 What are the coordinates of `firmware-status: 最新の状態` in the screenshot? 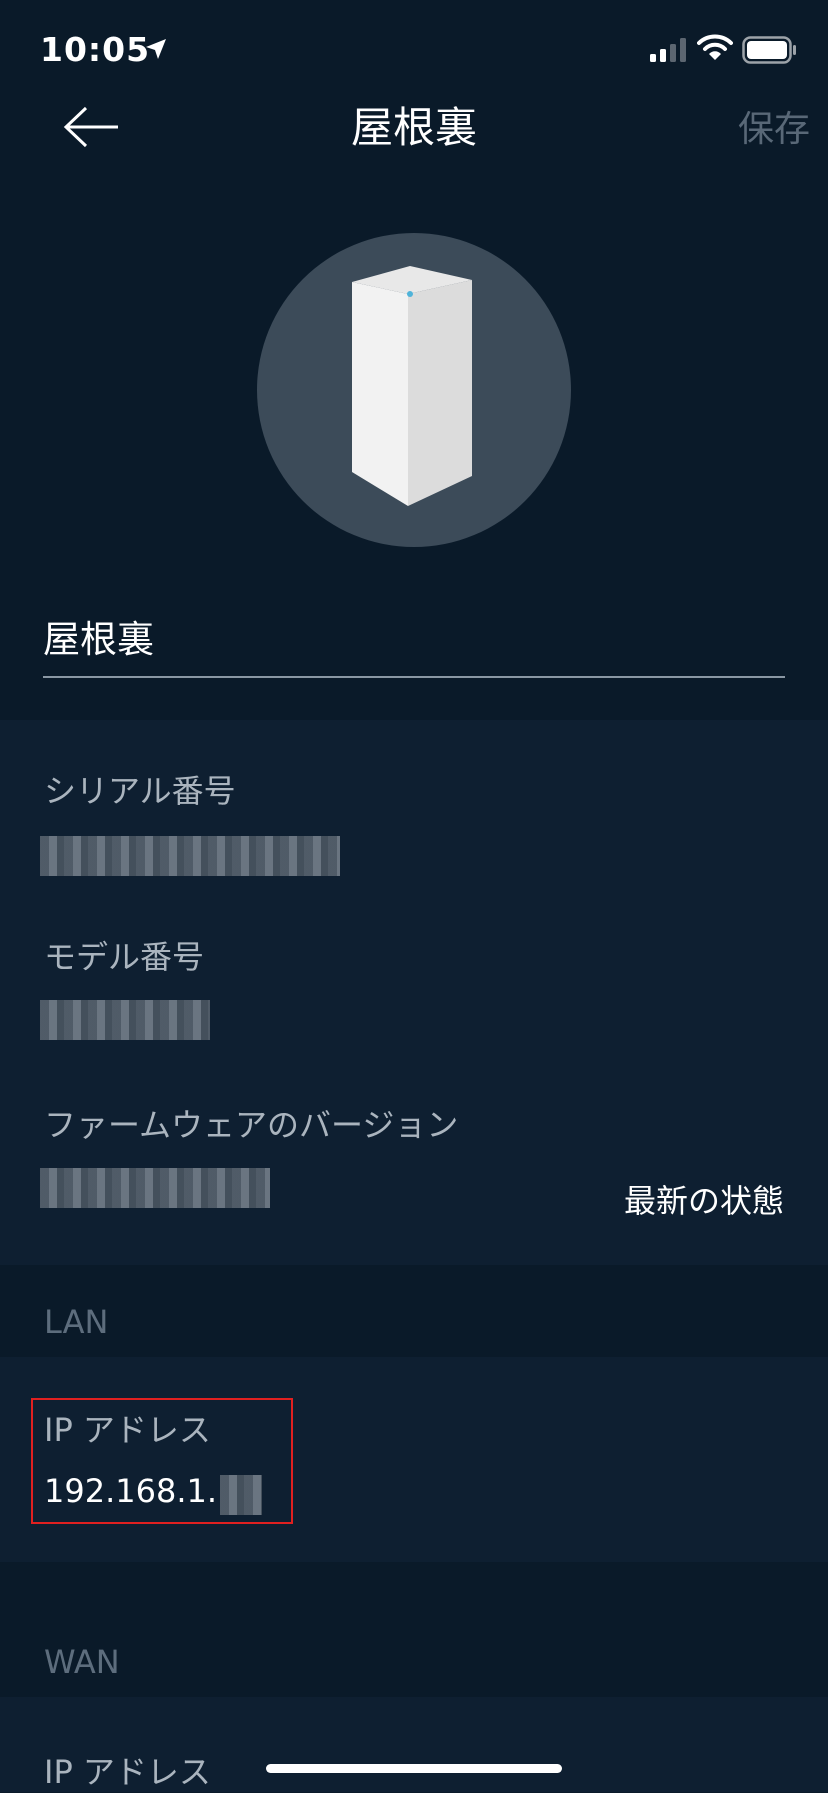 It's located at (703, 1201).